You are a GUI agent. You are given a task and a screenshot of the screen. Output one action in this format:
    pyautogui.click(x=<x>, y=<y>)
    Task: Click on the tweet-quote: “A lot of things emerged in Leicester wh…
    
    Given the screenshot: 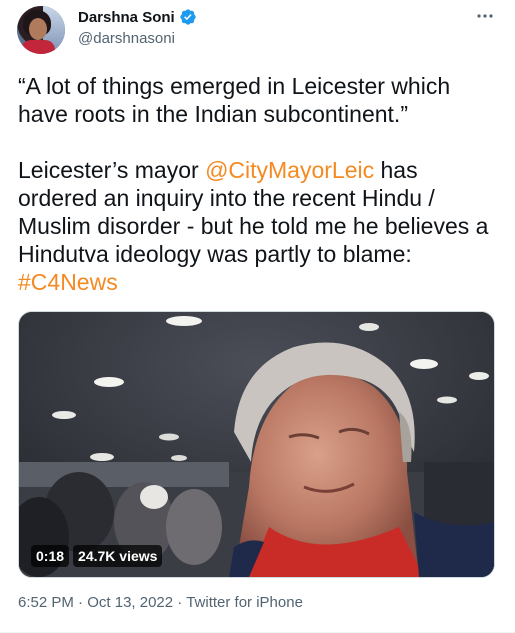 What is the action you would take?
    pyautogui.click(x=234, y=100)
    